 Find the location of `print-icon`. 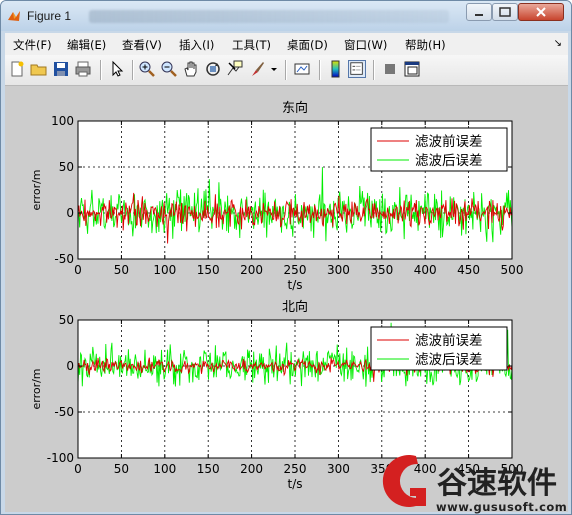

print-icon is located at coordinates (83, 69).